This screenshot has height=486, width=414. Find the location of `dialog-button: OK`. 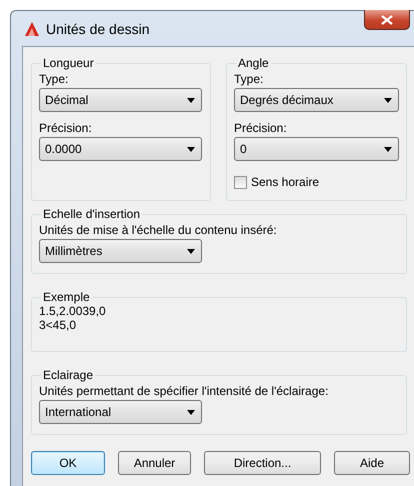

dialog-button: OK is located at coordinates (68, 463).